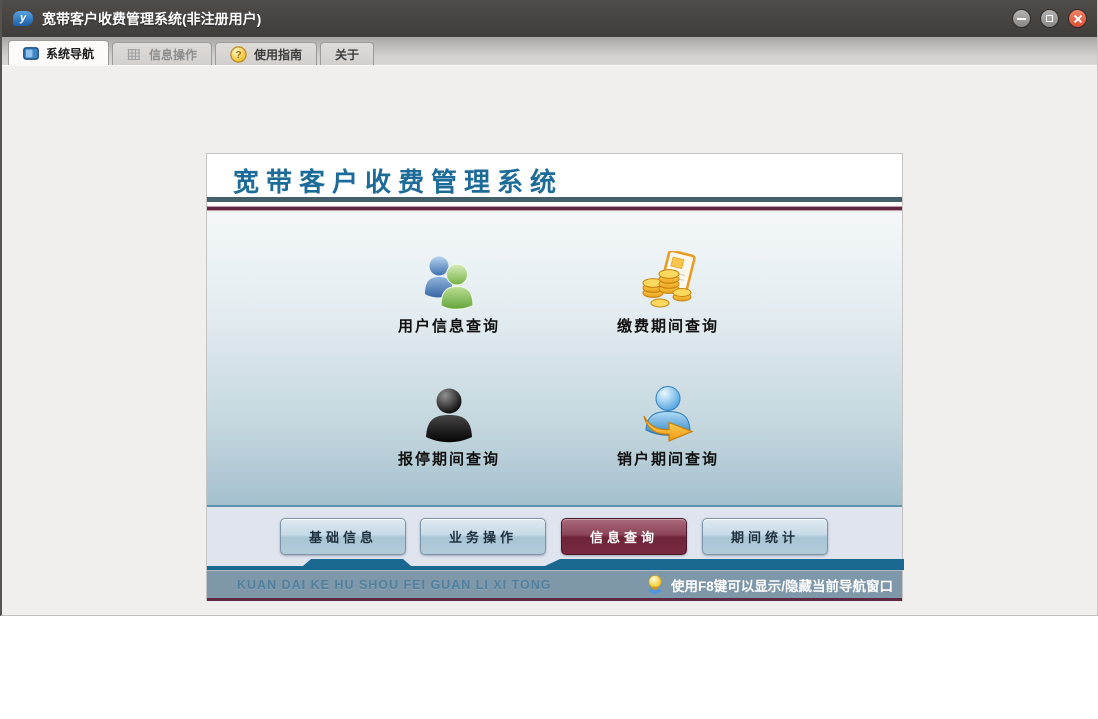  I want to click on tab-info-operations: 信息操作, so click(162, 53).